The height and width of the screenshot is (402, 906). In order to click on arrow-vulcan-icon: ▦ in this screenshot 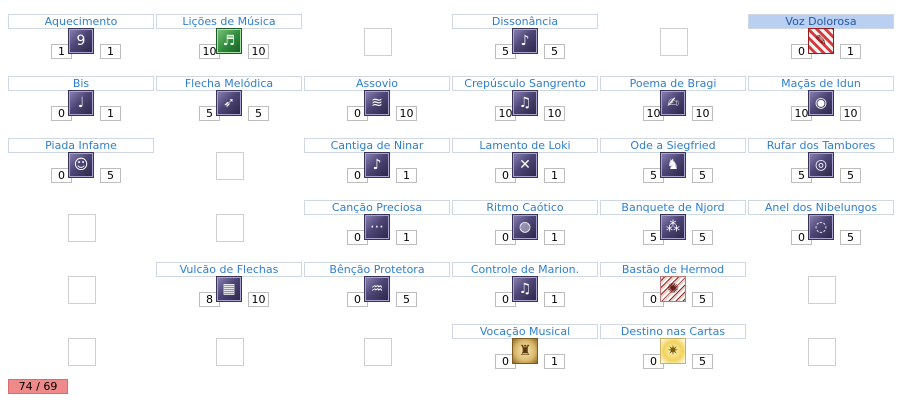, I will do `click(229, 289)`.